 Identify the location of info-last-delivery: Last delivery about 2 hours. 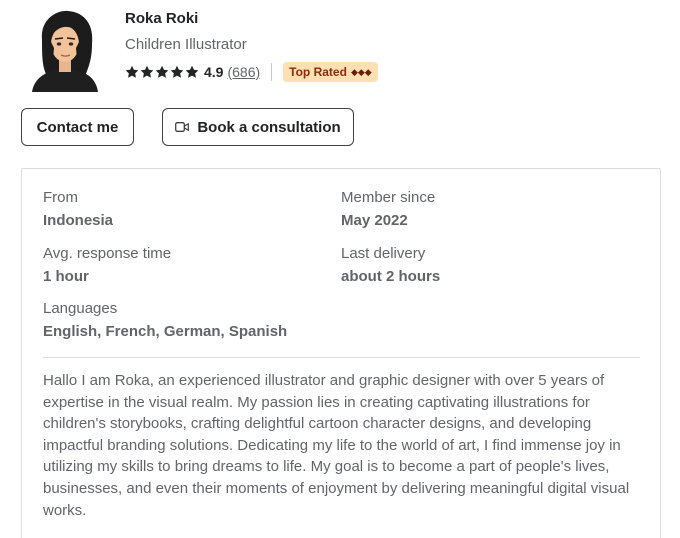
(390, 265).